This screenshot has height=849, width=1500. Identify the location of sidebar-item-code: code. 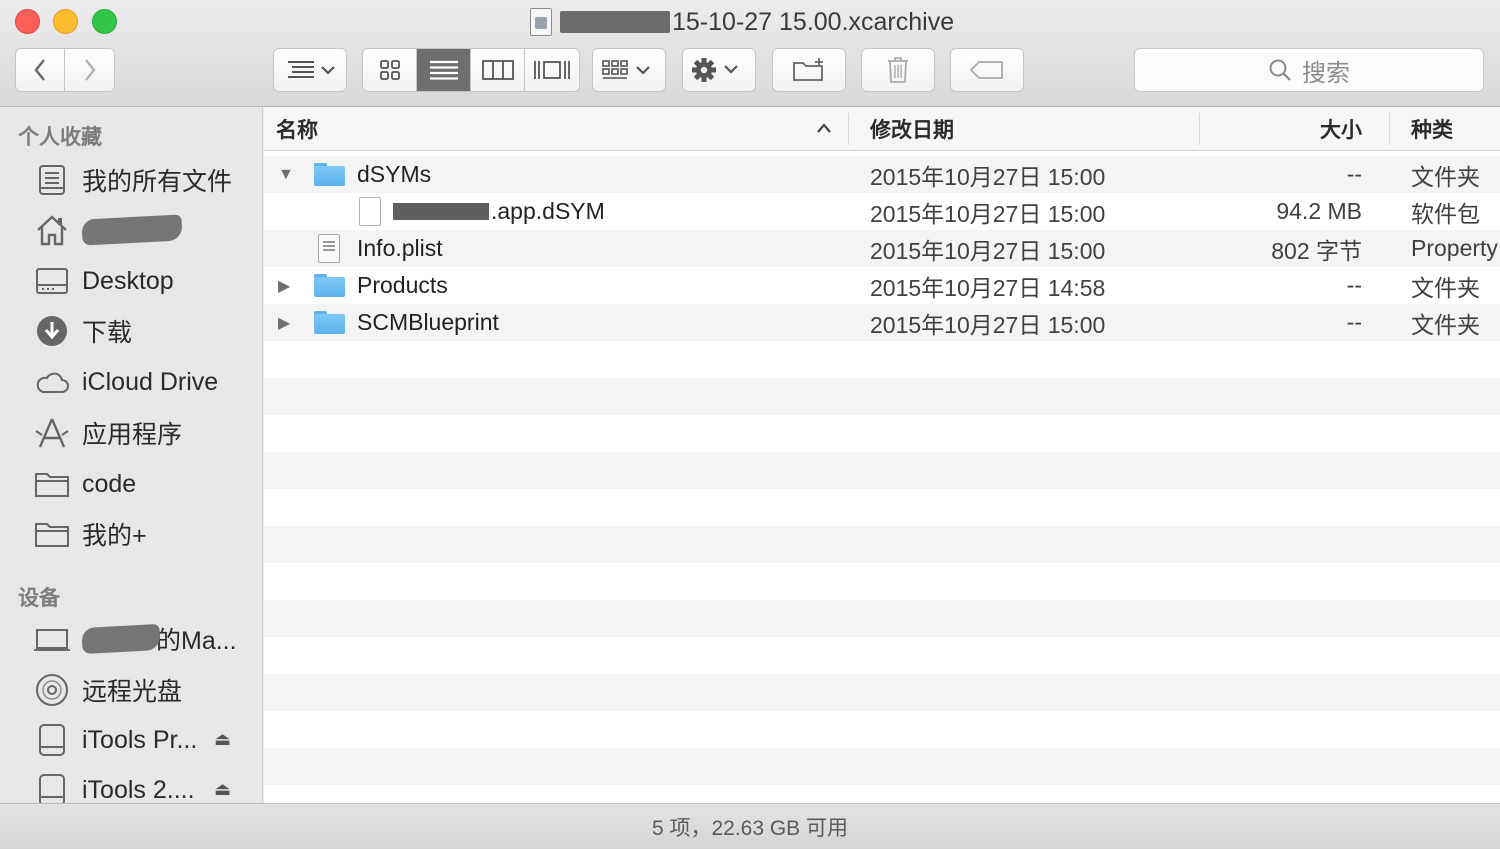
(85, 484).